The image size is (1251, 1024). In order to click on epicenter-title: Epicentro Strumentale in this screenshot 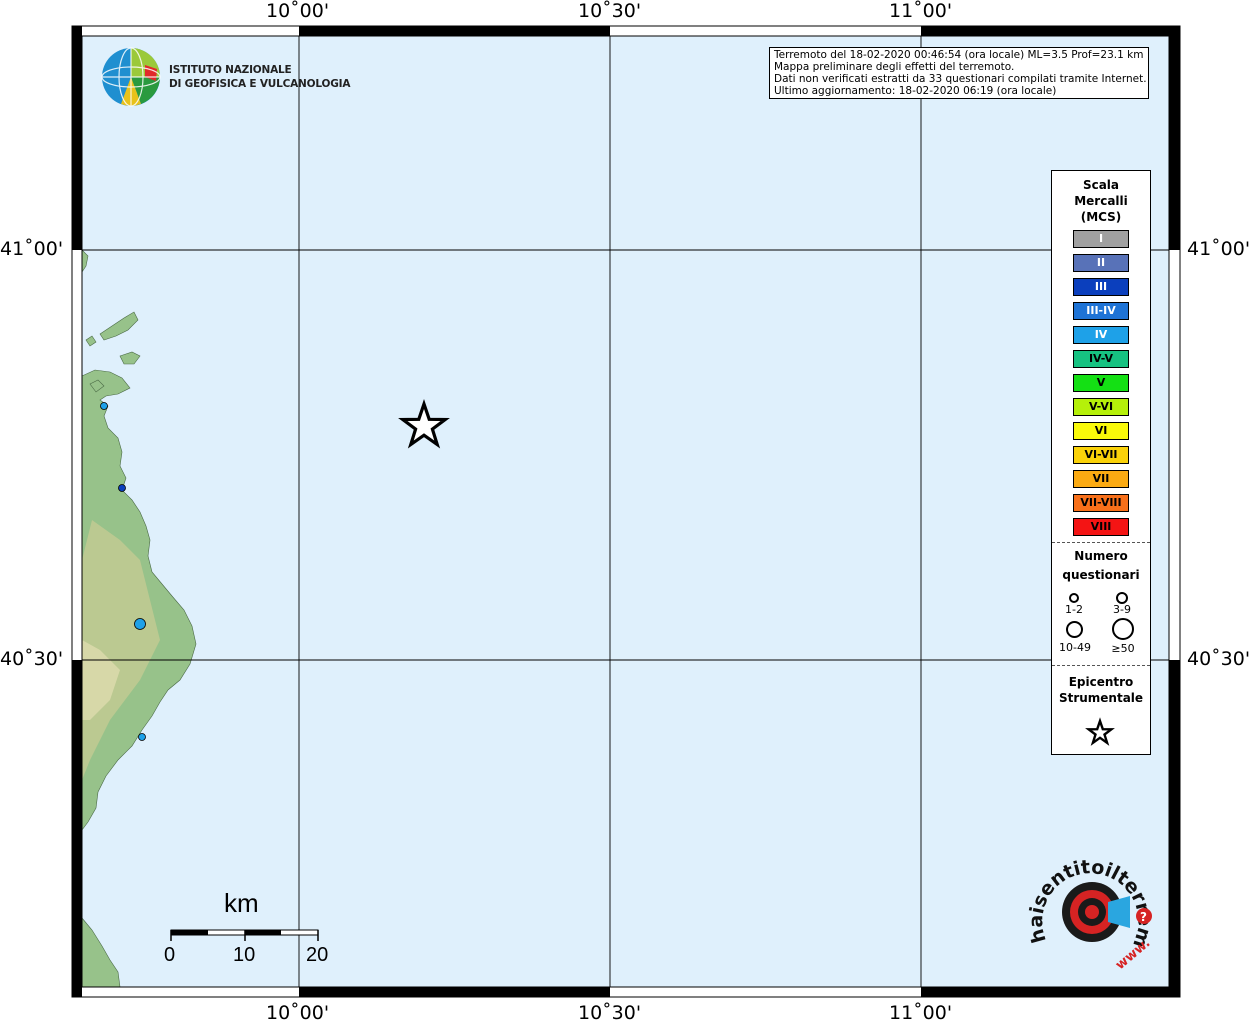, I will do `click(1101, 690)`.